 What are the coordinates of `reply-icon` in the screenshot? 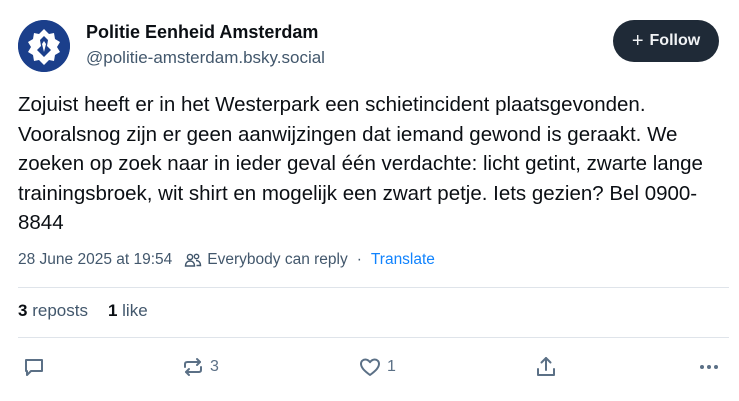 It's located at (34, 367).